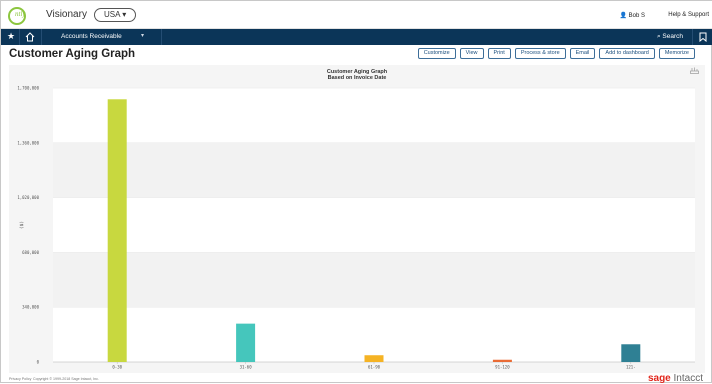 The height and width of the screenshot is (384, 712). I want to click on x-tick-label: 91-120, so click(502, 367).